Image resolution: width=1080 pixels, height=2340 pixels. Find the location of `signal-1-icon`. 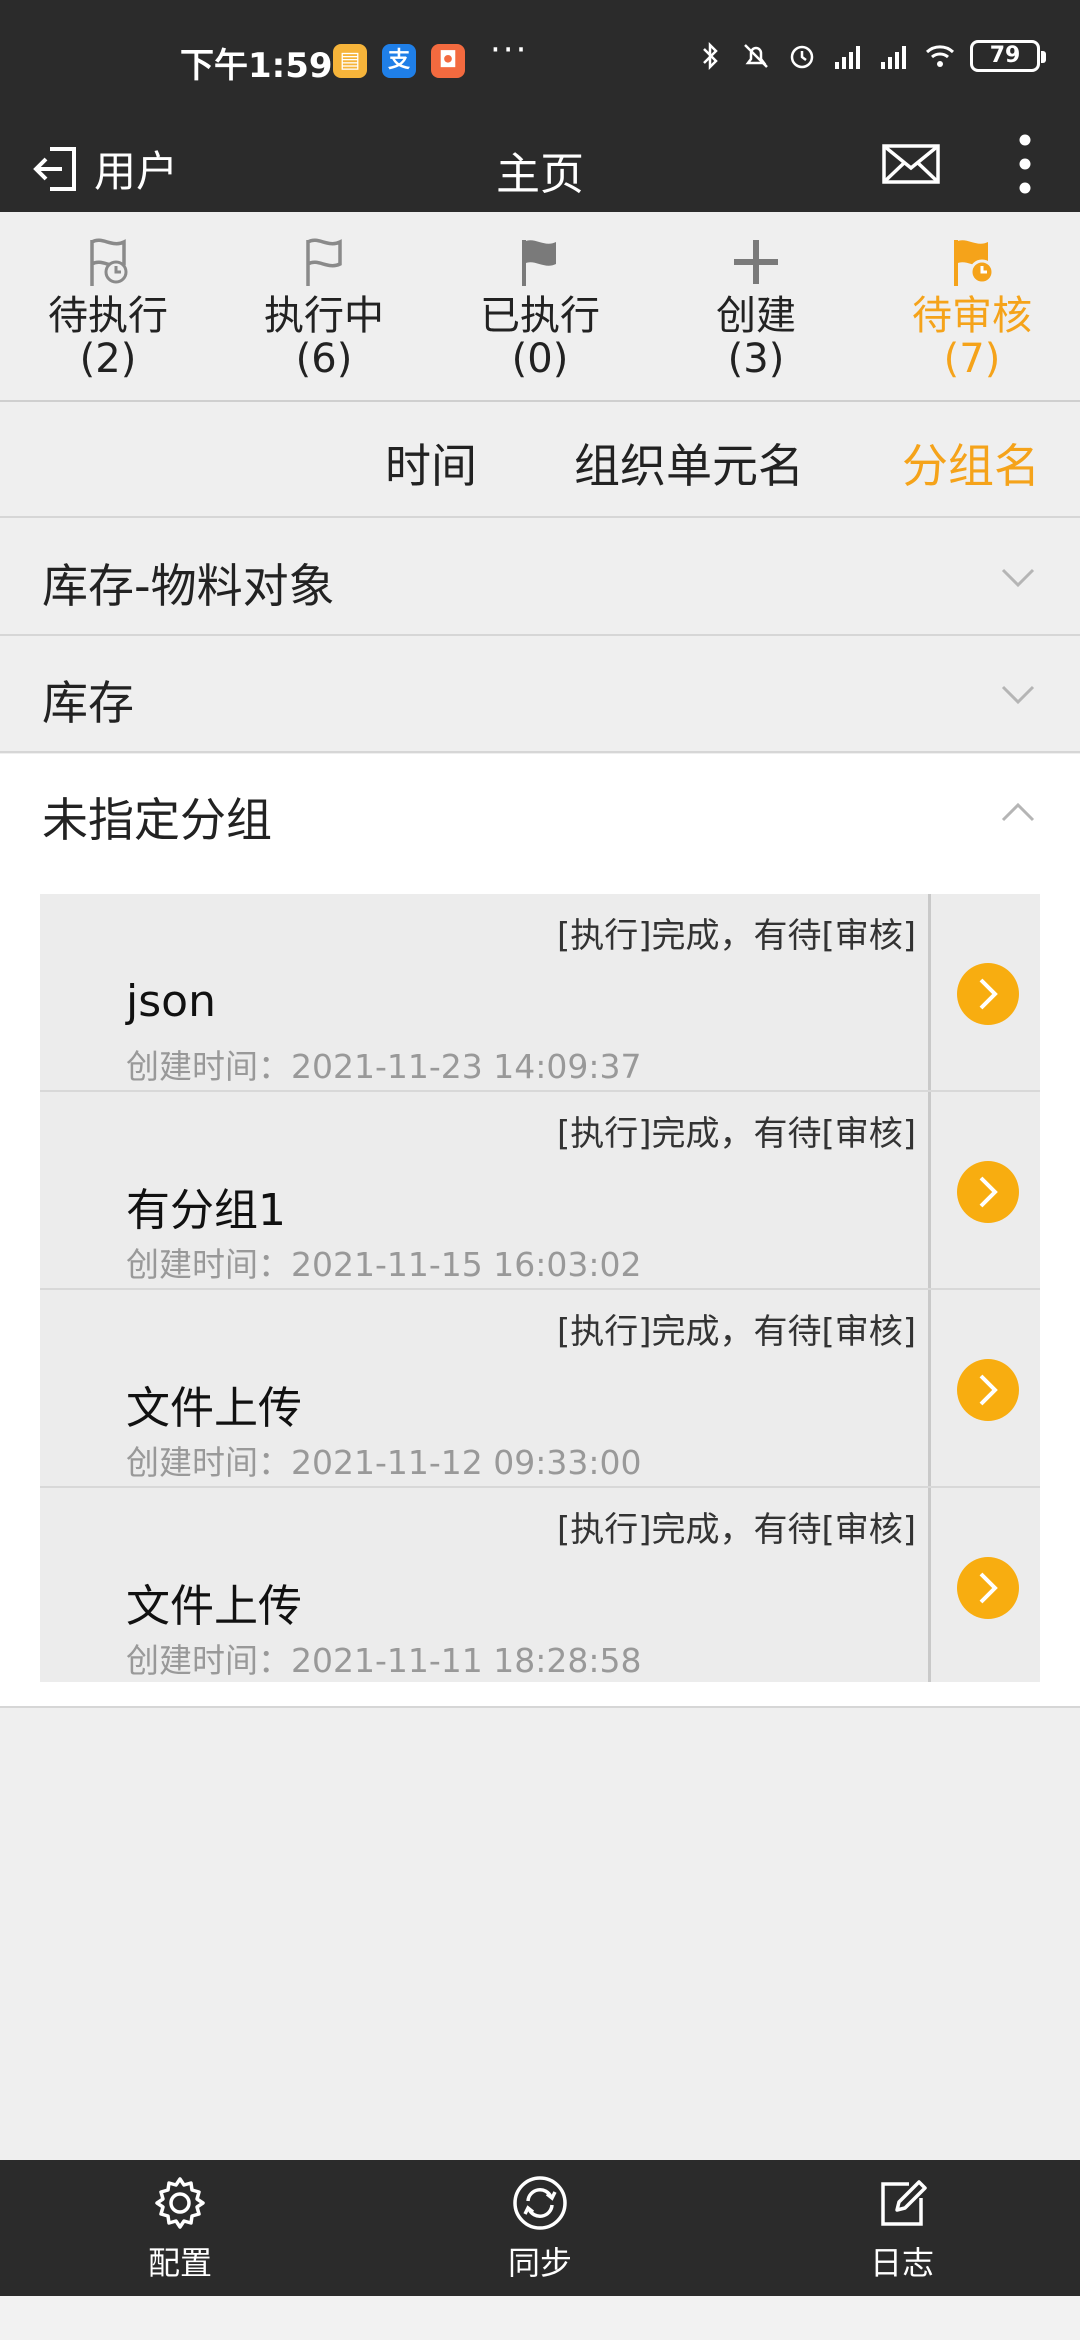

signal-1-icon is located at coordinates (847, 57).